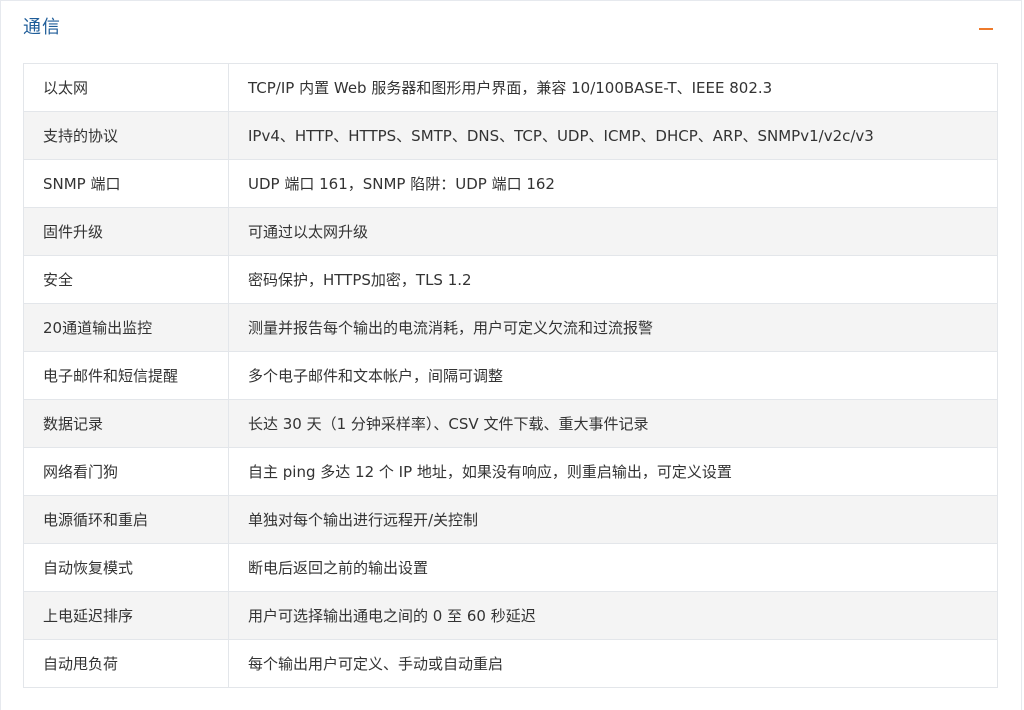  Describe the element at coordinates (613, 471) in the screenshot. I see `spec-value: 自主 ping 多达 12 个 IP 地址，如果没有响应，则重启输出，可定义设置` at that location.